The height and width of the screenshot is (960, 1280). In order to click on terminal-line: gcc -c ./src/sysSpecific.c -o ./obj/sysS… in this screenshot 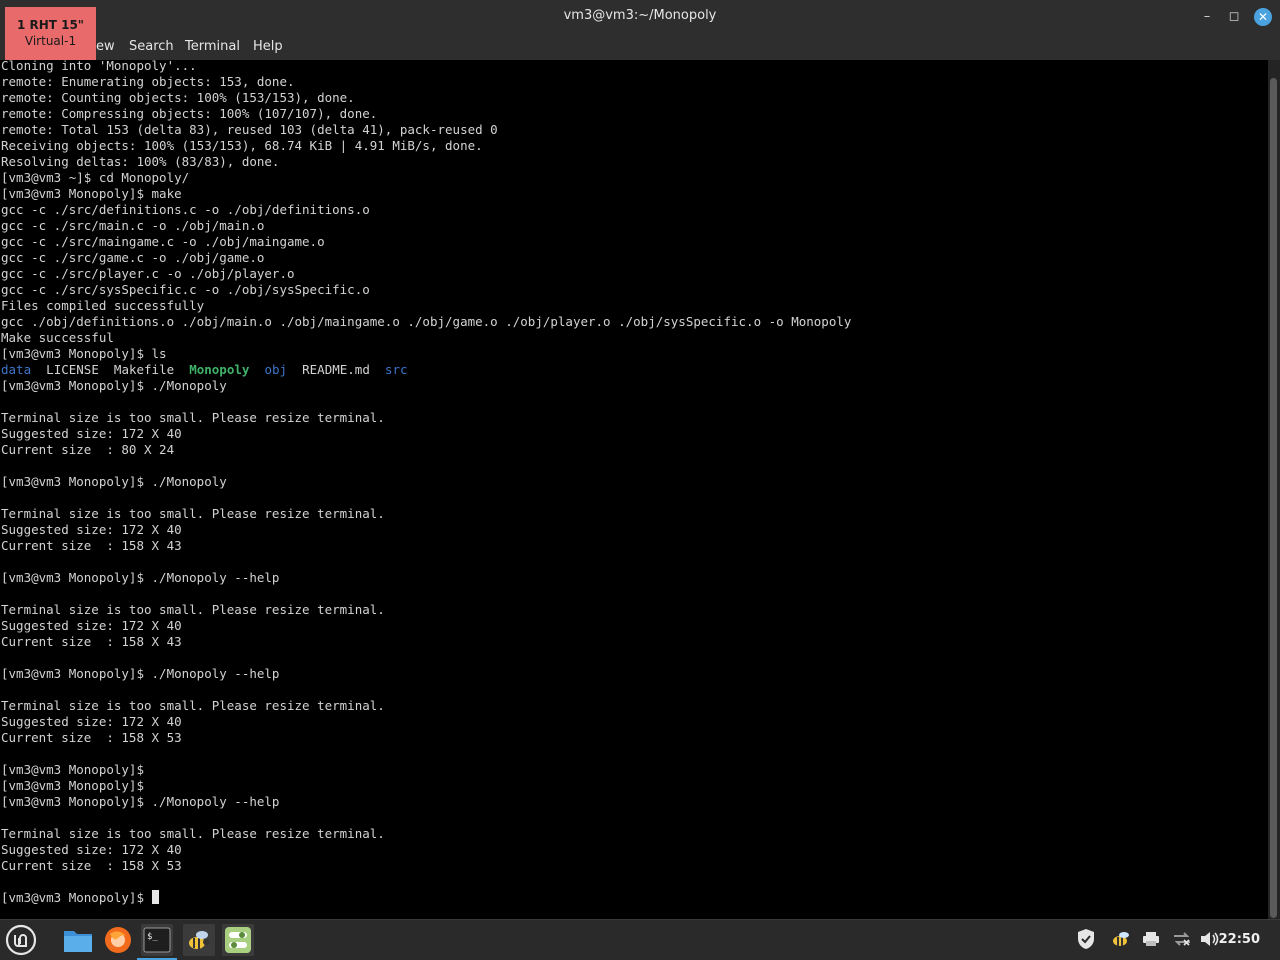, I will do `click(185, 289)`.